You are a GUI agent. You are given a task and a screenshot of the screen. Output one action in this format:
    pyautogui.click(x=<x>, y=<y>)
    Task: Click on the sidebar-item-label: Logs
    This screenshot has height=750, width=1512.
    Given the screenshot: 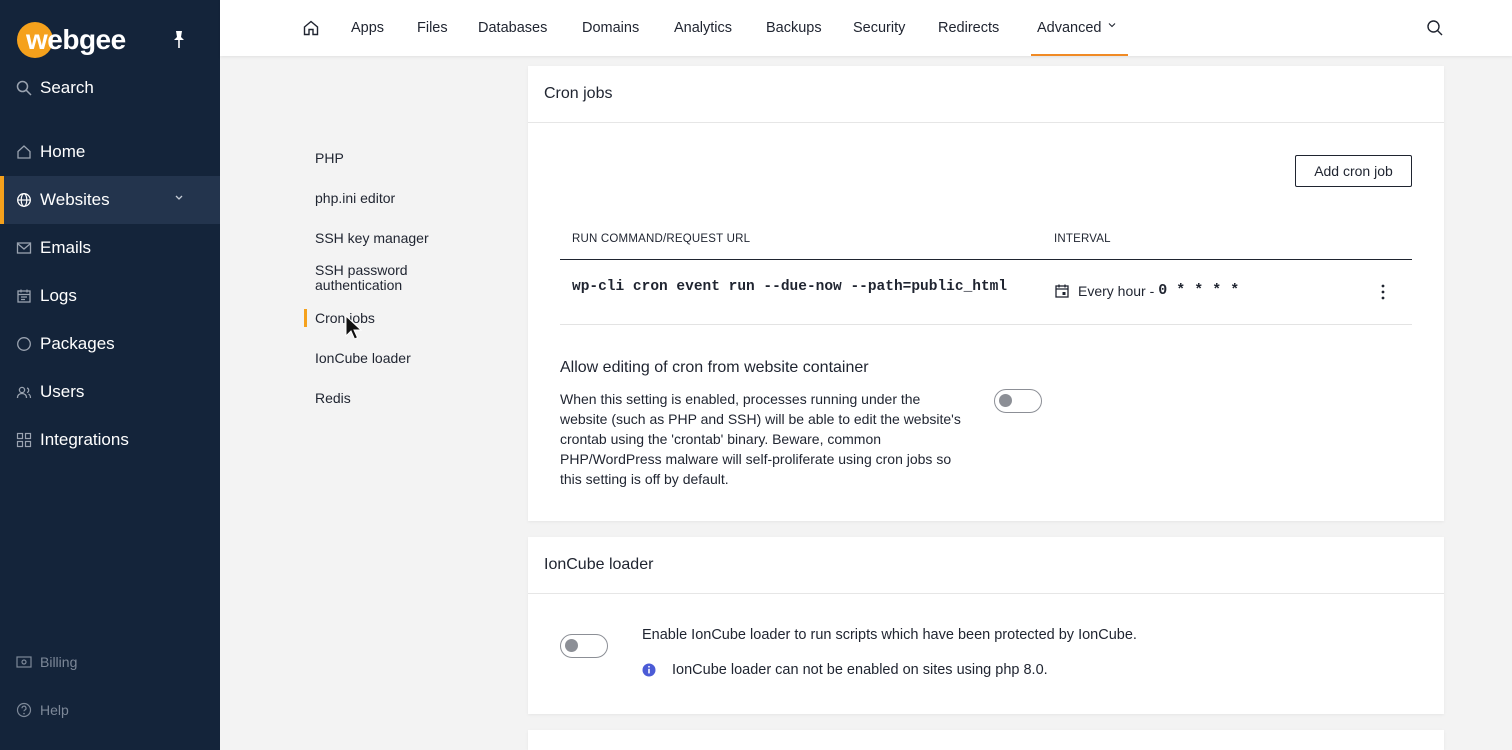 What is the action you would take?
    pyautogui.click(x=58, y=295)
    